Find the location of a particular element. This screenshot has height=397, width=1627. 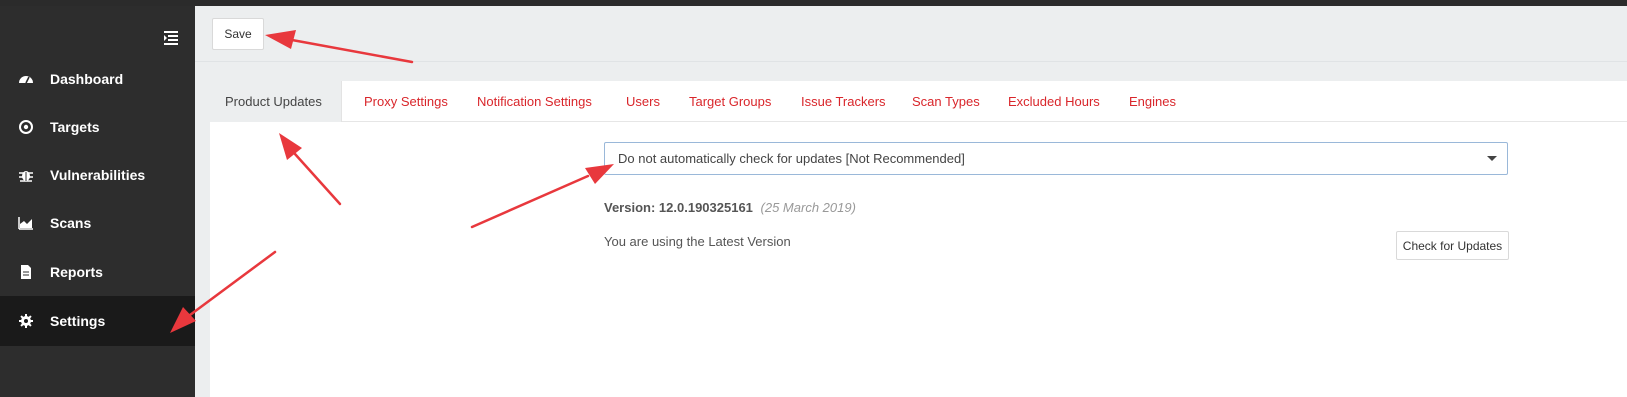

sidebar-toggle-icon is located at coordinates (171, 37).